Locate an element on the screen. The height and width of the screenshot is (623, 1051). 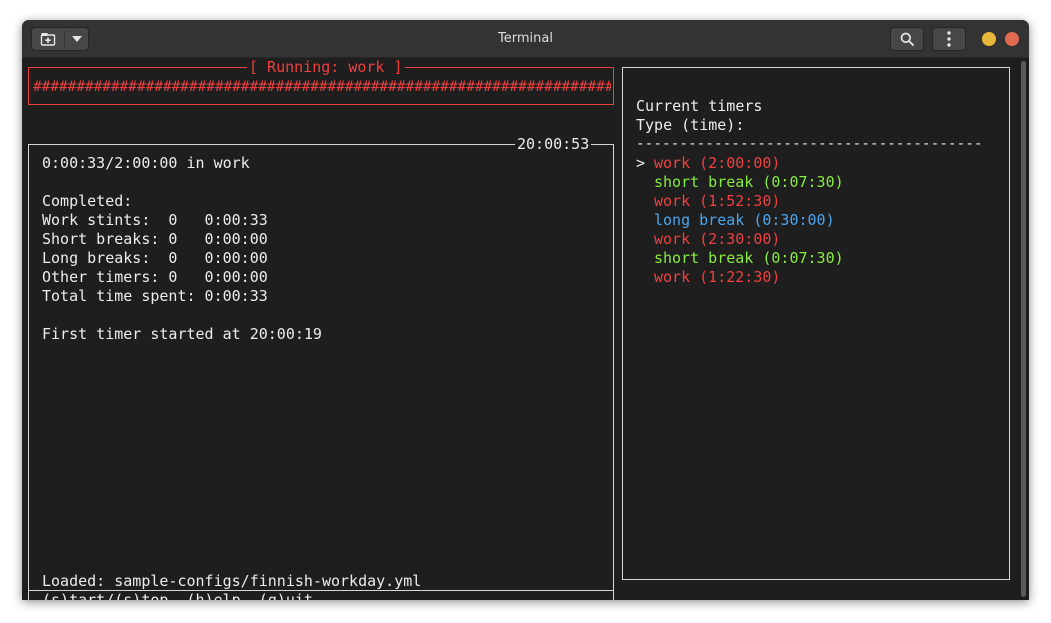
completed-header: Completed: is located at coordinates (87, 201).